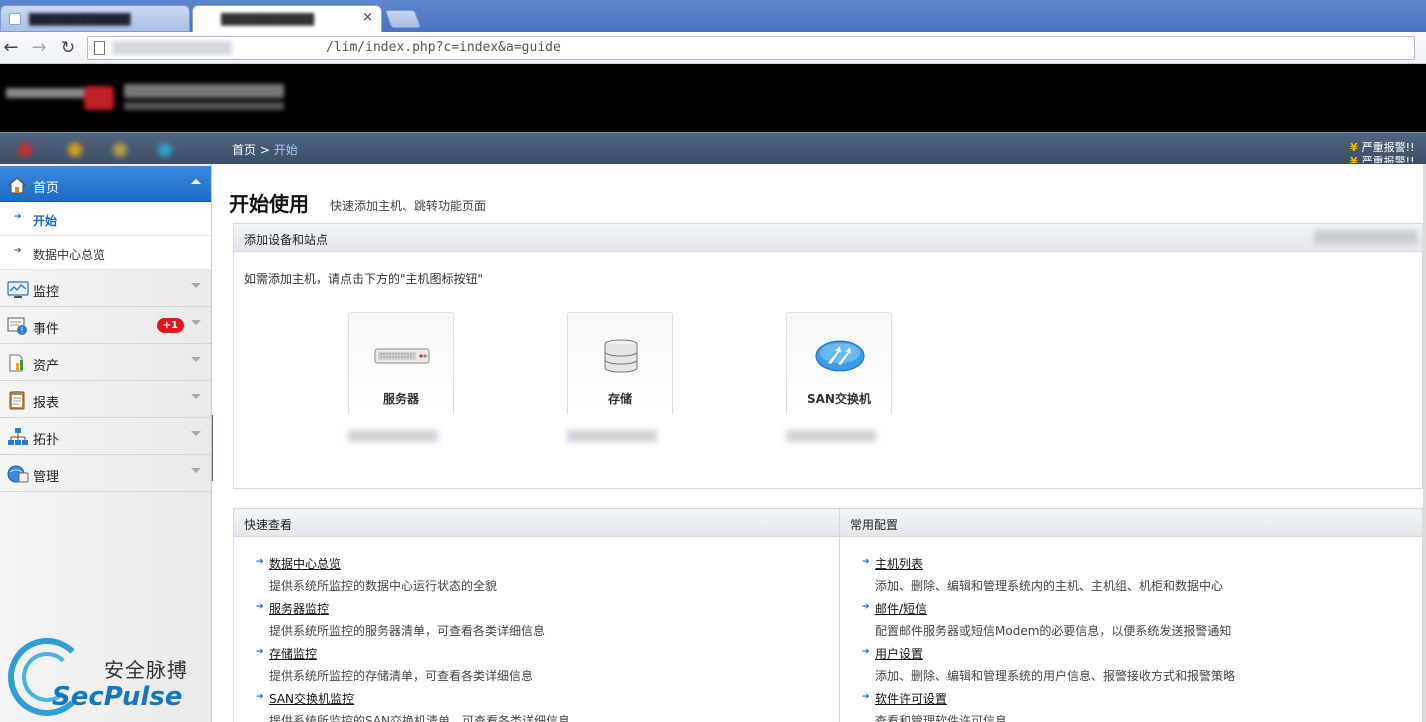  I want to click on browser-tab-inactive: ████████████, so click(95, 18).